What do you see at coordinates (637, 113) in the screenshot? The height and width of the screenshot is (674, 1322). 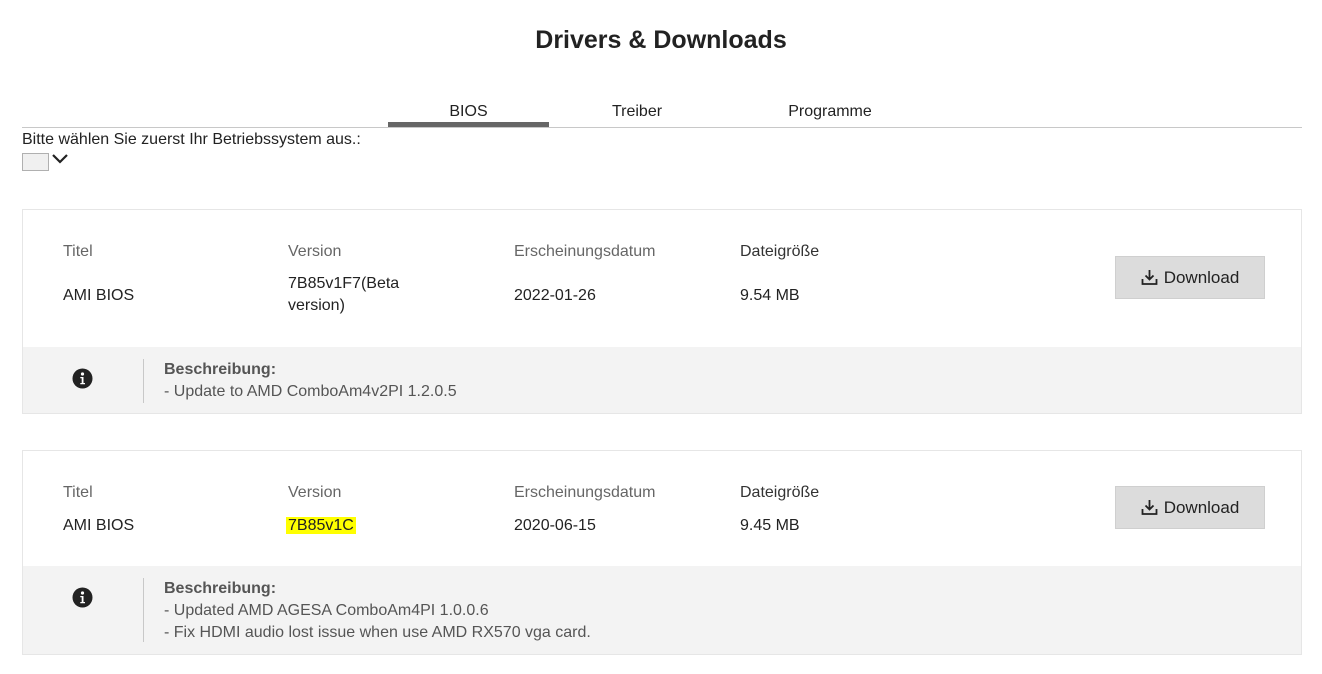 I see `tab-treiber: Treiber` at bounding box center [637, 113].